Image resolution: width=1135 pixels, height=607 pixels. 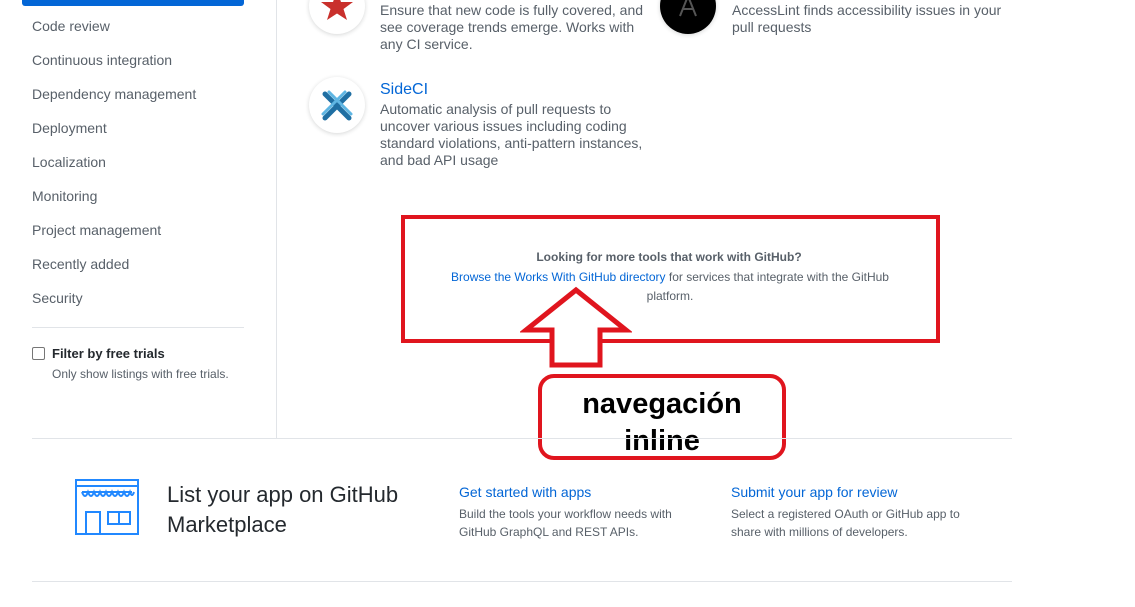 What do you see at coordinates (522, 438) in the screenshot?
I see `footer-divider-top` at bounding box center [522, 438].